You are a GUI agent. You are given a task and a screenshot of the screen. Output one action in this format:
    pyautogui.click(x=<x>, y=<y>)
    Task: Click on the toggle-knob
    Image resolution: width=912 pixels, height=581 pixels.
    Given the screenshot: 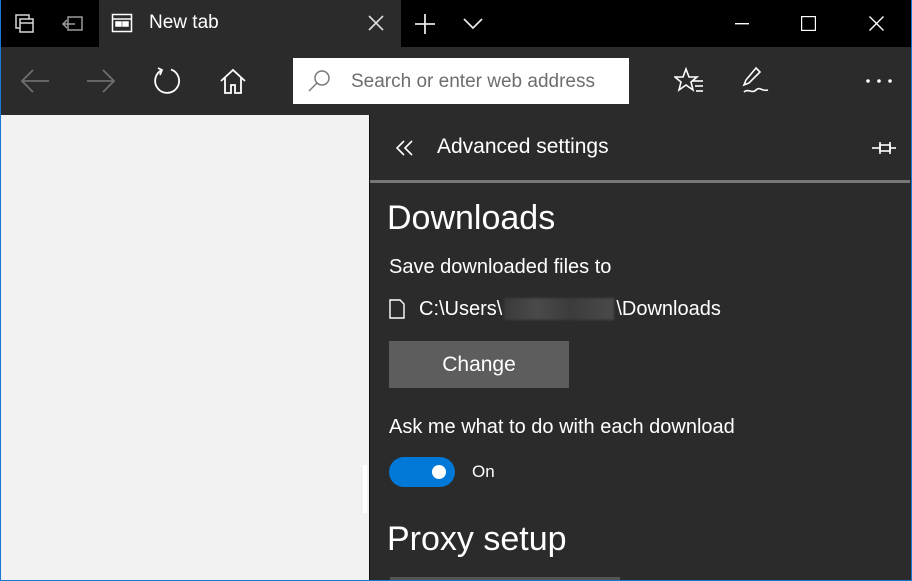 What is the action you would take?
    pyautogui.click(x=439, y=472)
    